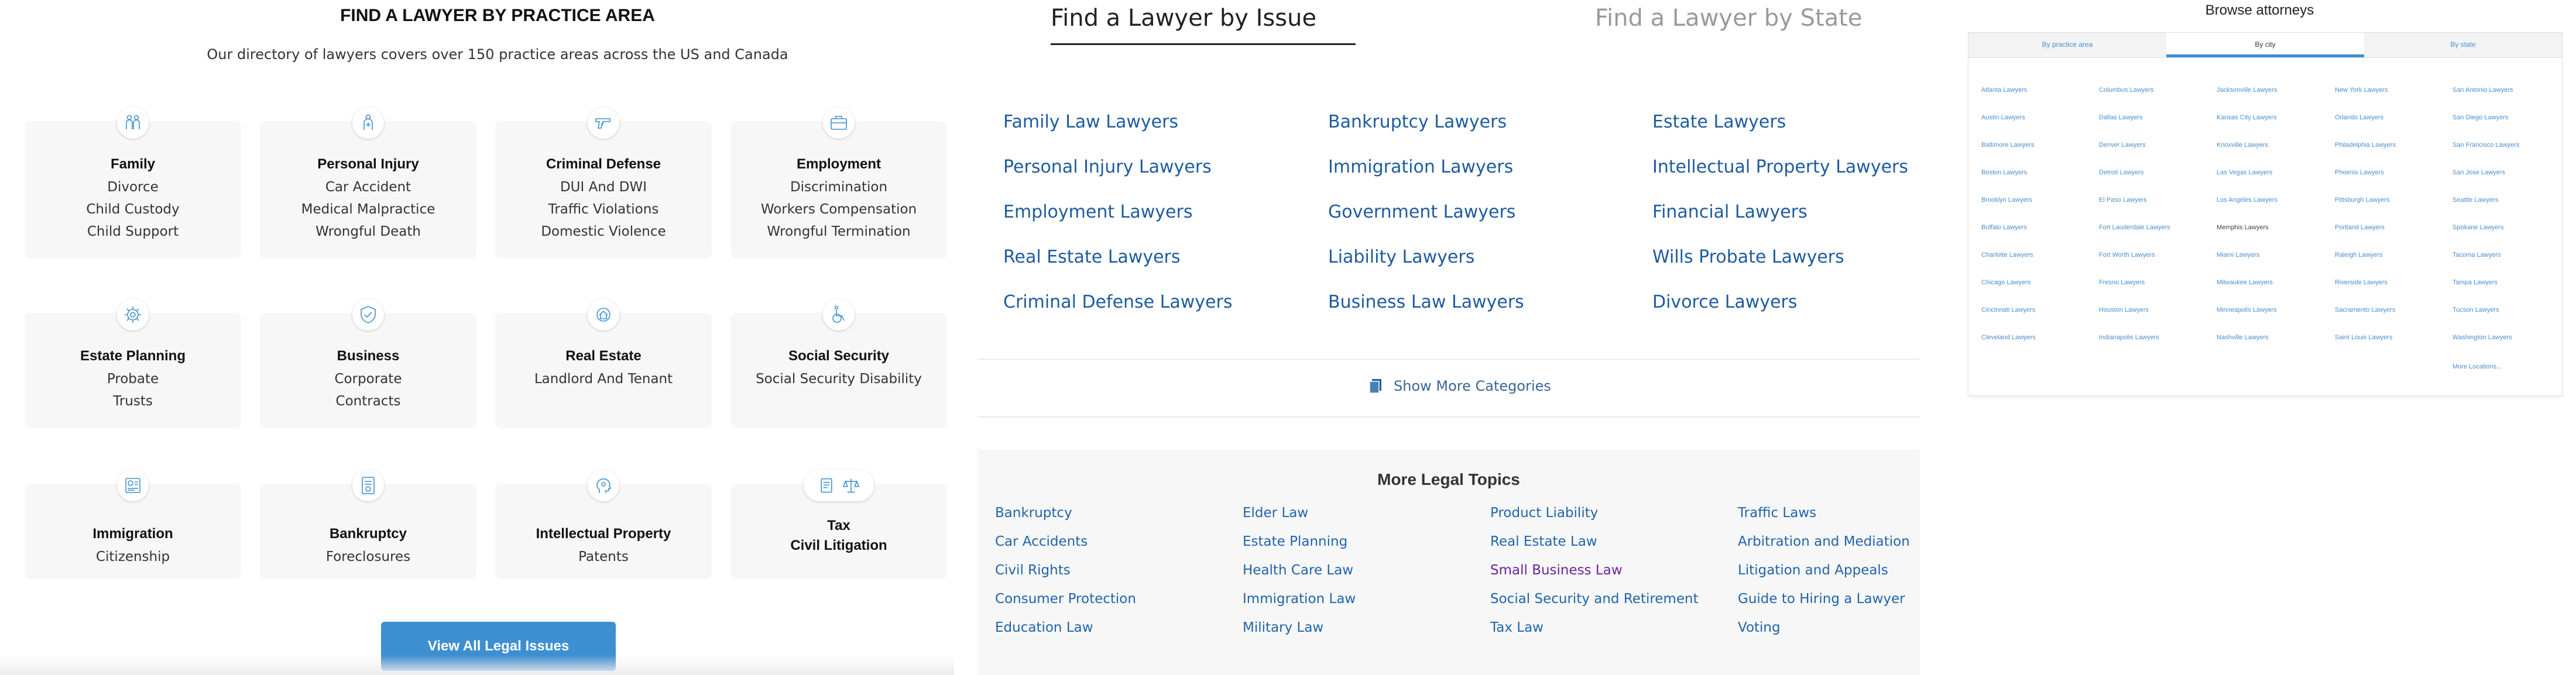  What do you see at coordinates (368, 187) in the screenshot?
I see `practice-sub-link: Car Accident` at bounding box center [368, 187].